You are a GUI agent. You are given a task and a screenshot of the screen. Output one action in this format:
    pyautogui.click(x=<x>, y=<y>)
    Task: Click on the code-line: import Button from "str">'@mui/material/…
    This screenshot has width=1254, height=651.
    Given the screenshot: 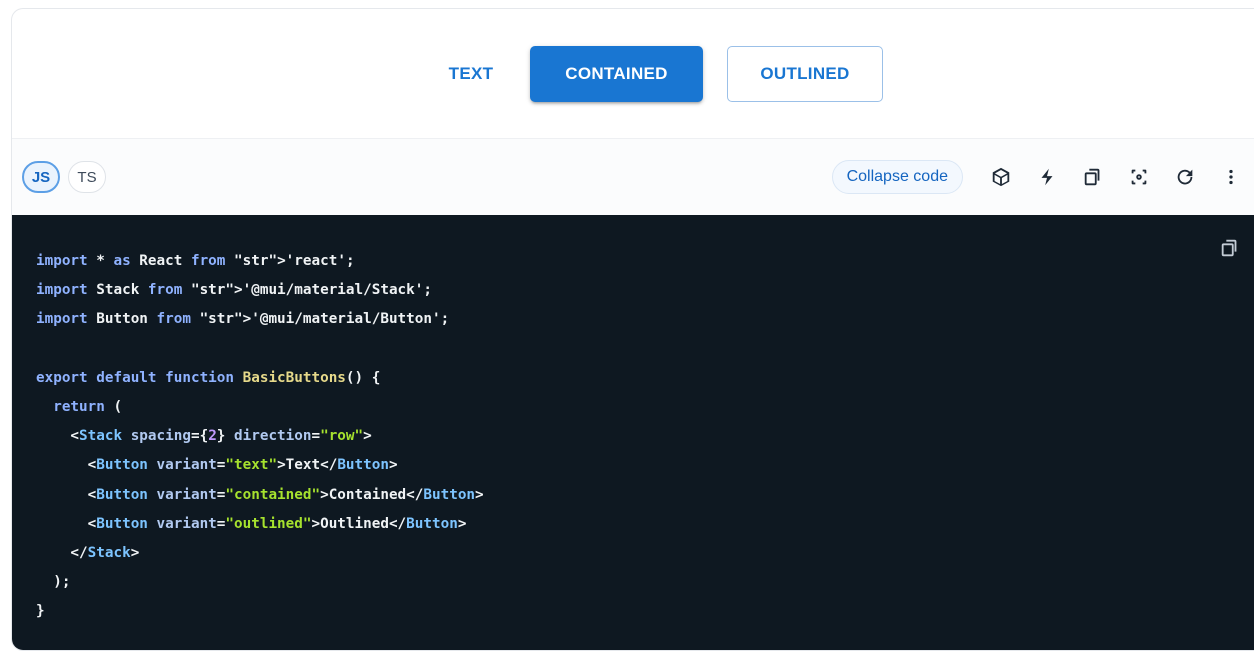 What is the action you would take?
    pyautogui.click(x=238, y=319)
    